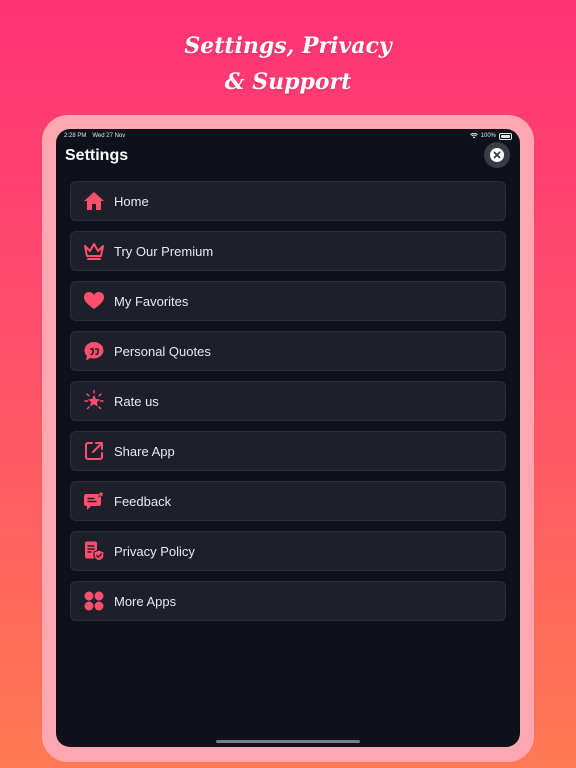 The width and height of the screenshot is (576, 768). Describe the element at coordinates (473, 136) in the screenshot. I see `wifi-icon` at that location.